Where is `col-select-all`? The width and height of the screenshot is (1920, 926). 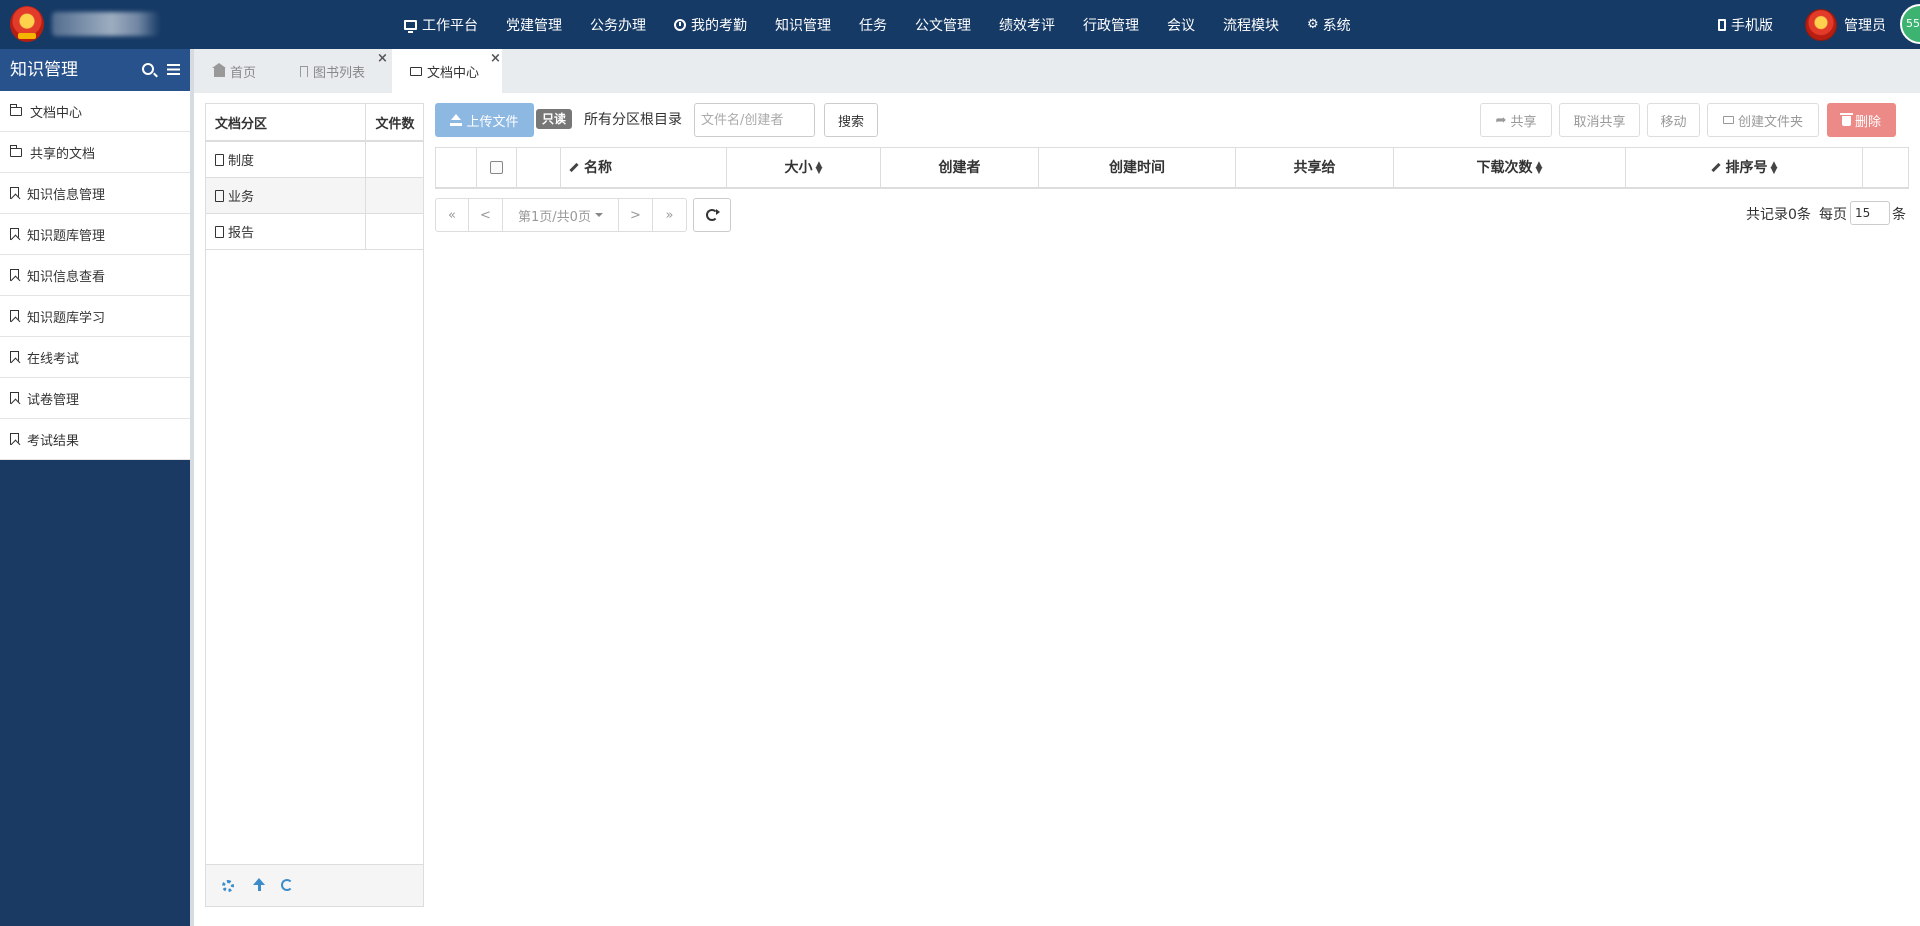
col-select-all is located at coordinates (496, 168).